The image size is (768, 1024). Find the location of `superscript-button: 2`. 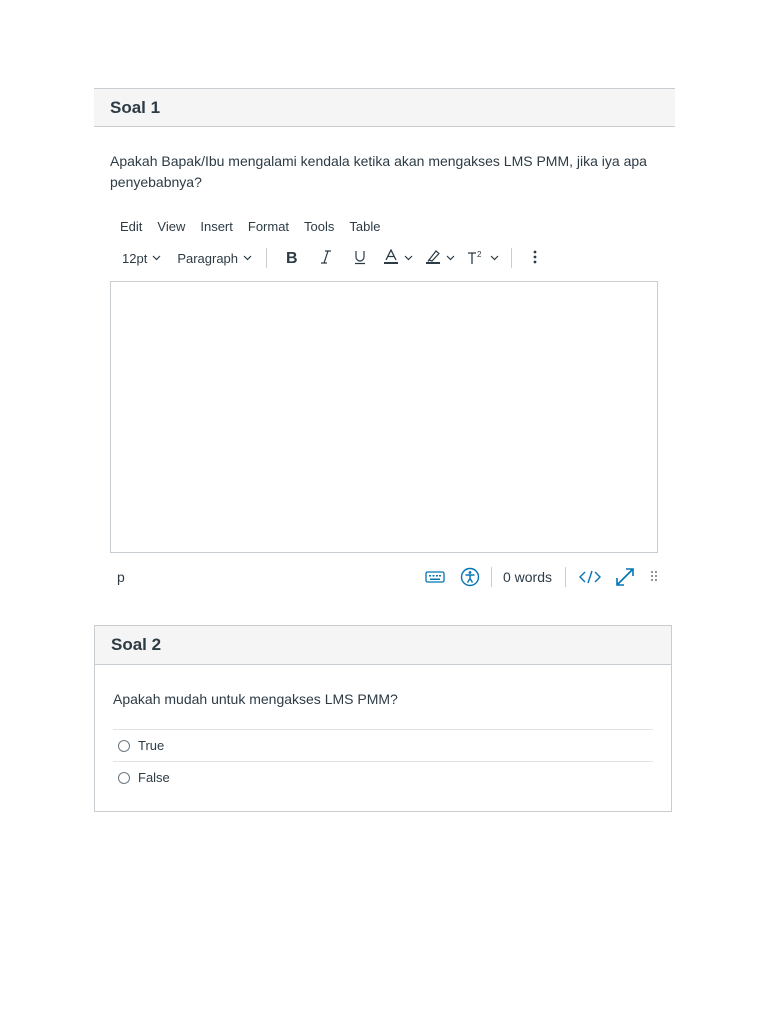

superscript-button: 2 is located at coordinates (483, 258).